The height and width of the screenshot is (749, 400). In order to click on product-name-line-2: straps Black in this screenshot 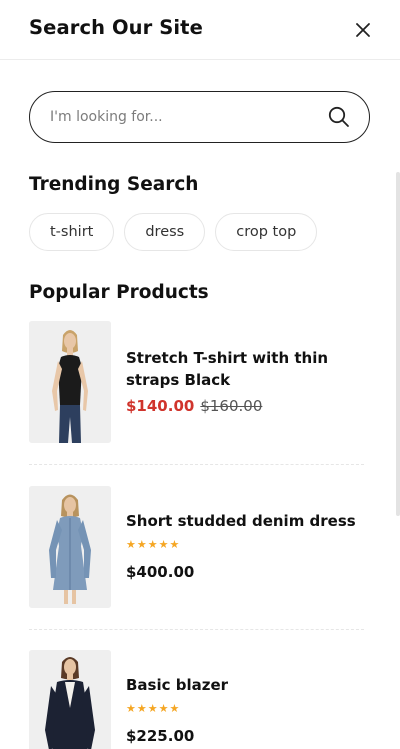, I will do `click(227, 380)`.